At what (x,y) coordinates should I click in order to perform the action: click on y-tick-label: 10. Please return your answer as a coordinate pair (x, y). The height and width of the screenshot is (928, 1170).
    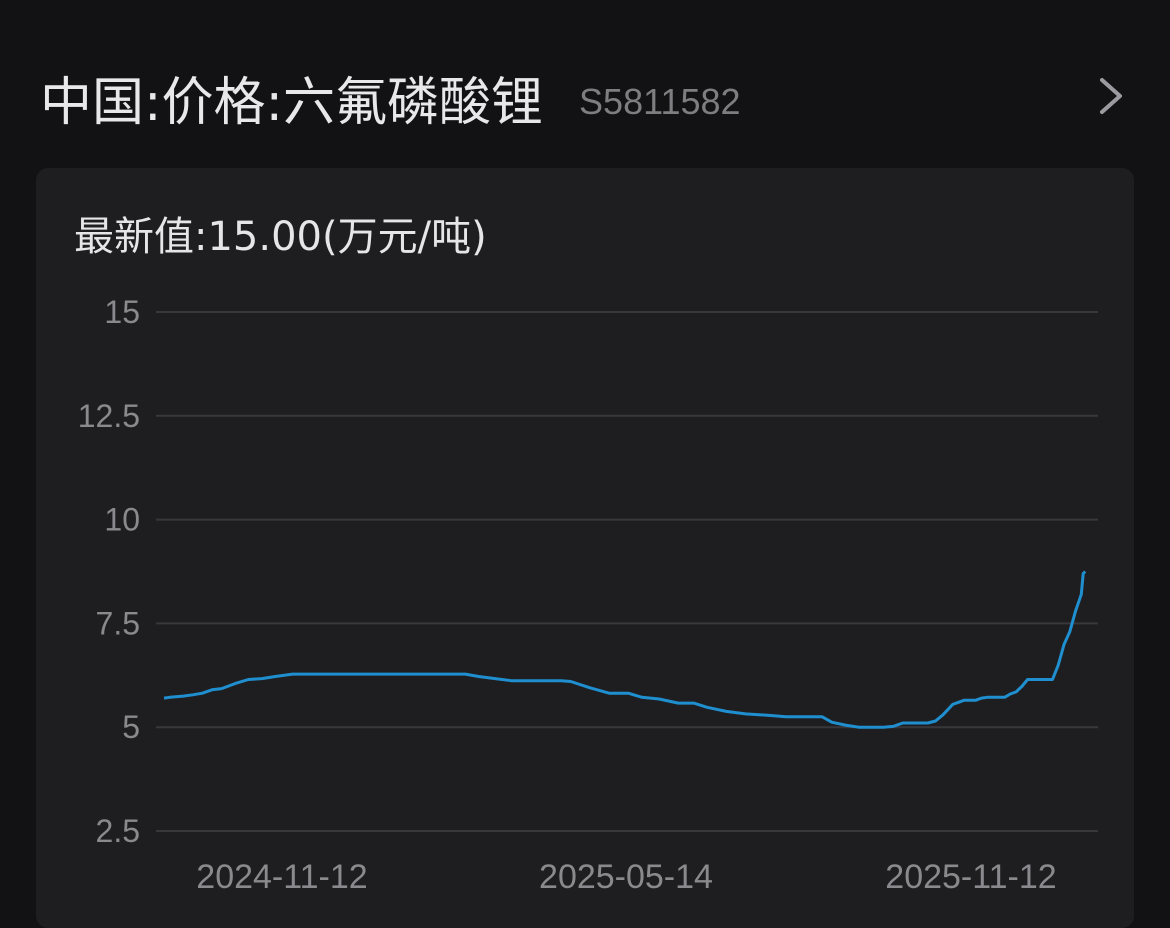
    Looking at the image, I should click on (122, 520).